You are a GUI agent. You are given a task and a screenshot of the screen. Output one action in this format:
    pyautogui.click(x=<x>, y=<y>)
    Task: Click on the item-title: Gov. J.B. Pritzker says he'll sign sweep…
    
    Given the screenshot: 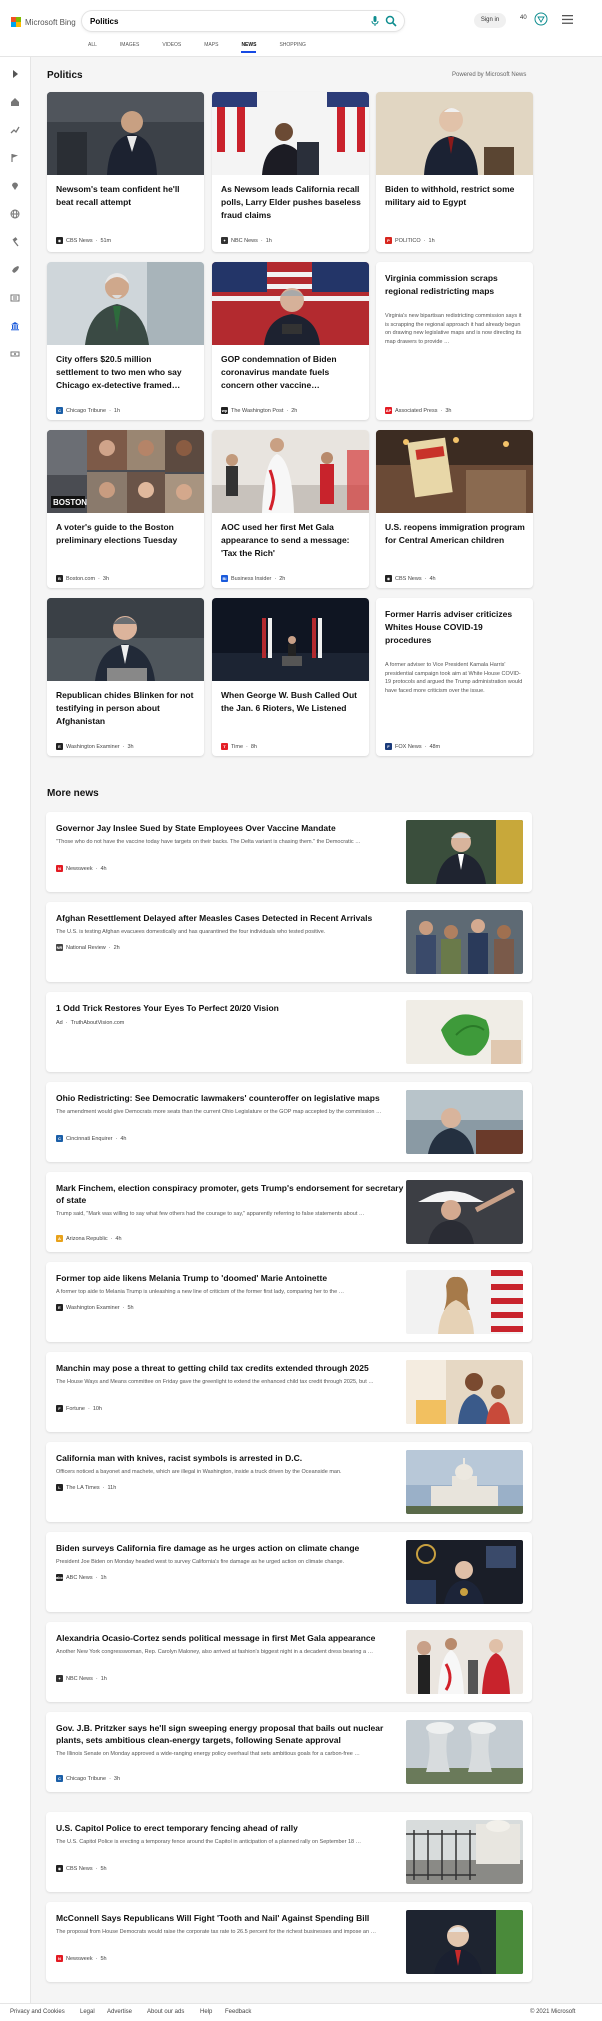 What is the action you would take?
    pyautogui.click(x=231, y=1734)
    